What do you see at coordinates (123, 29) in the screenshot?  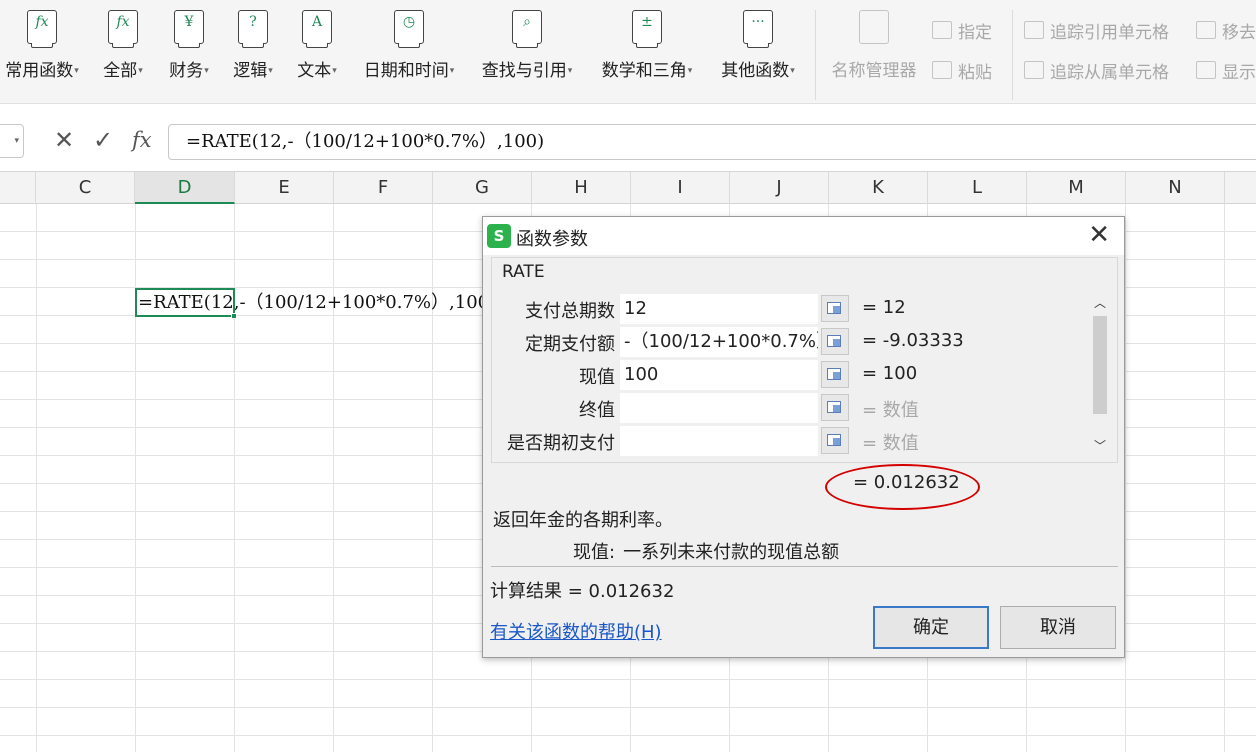 I see `function-all-icon: fx` at bounding box center [123, 29].